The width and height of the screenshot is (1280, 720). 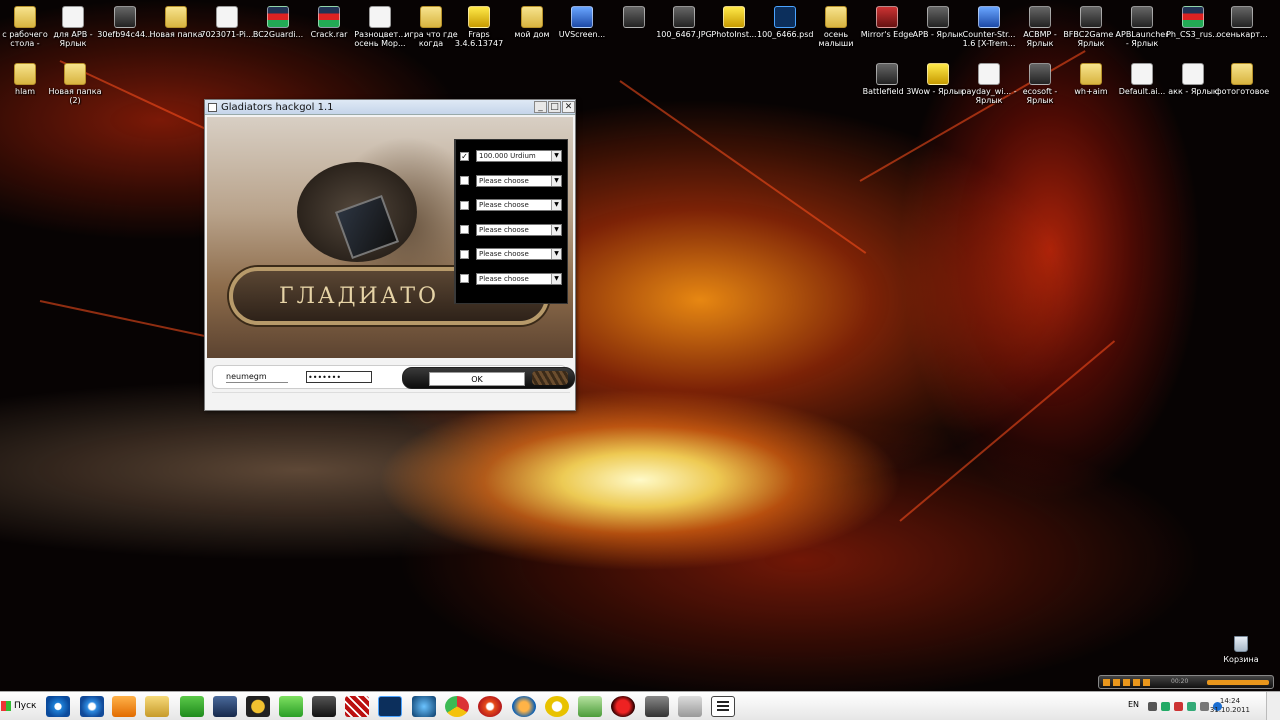 What do you see at coordinates (836, 25) in the screenshot?
I see `desktop-icon: осень малыши` at bounding box center [836, 25].